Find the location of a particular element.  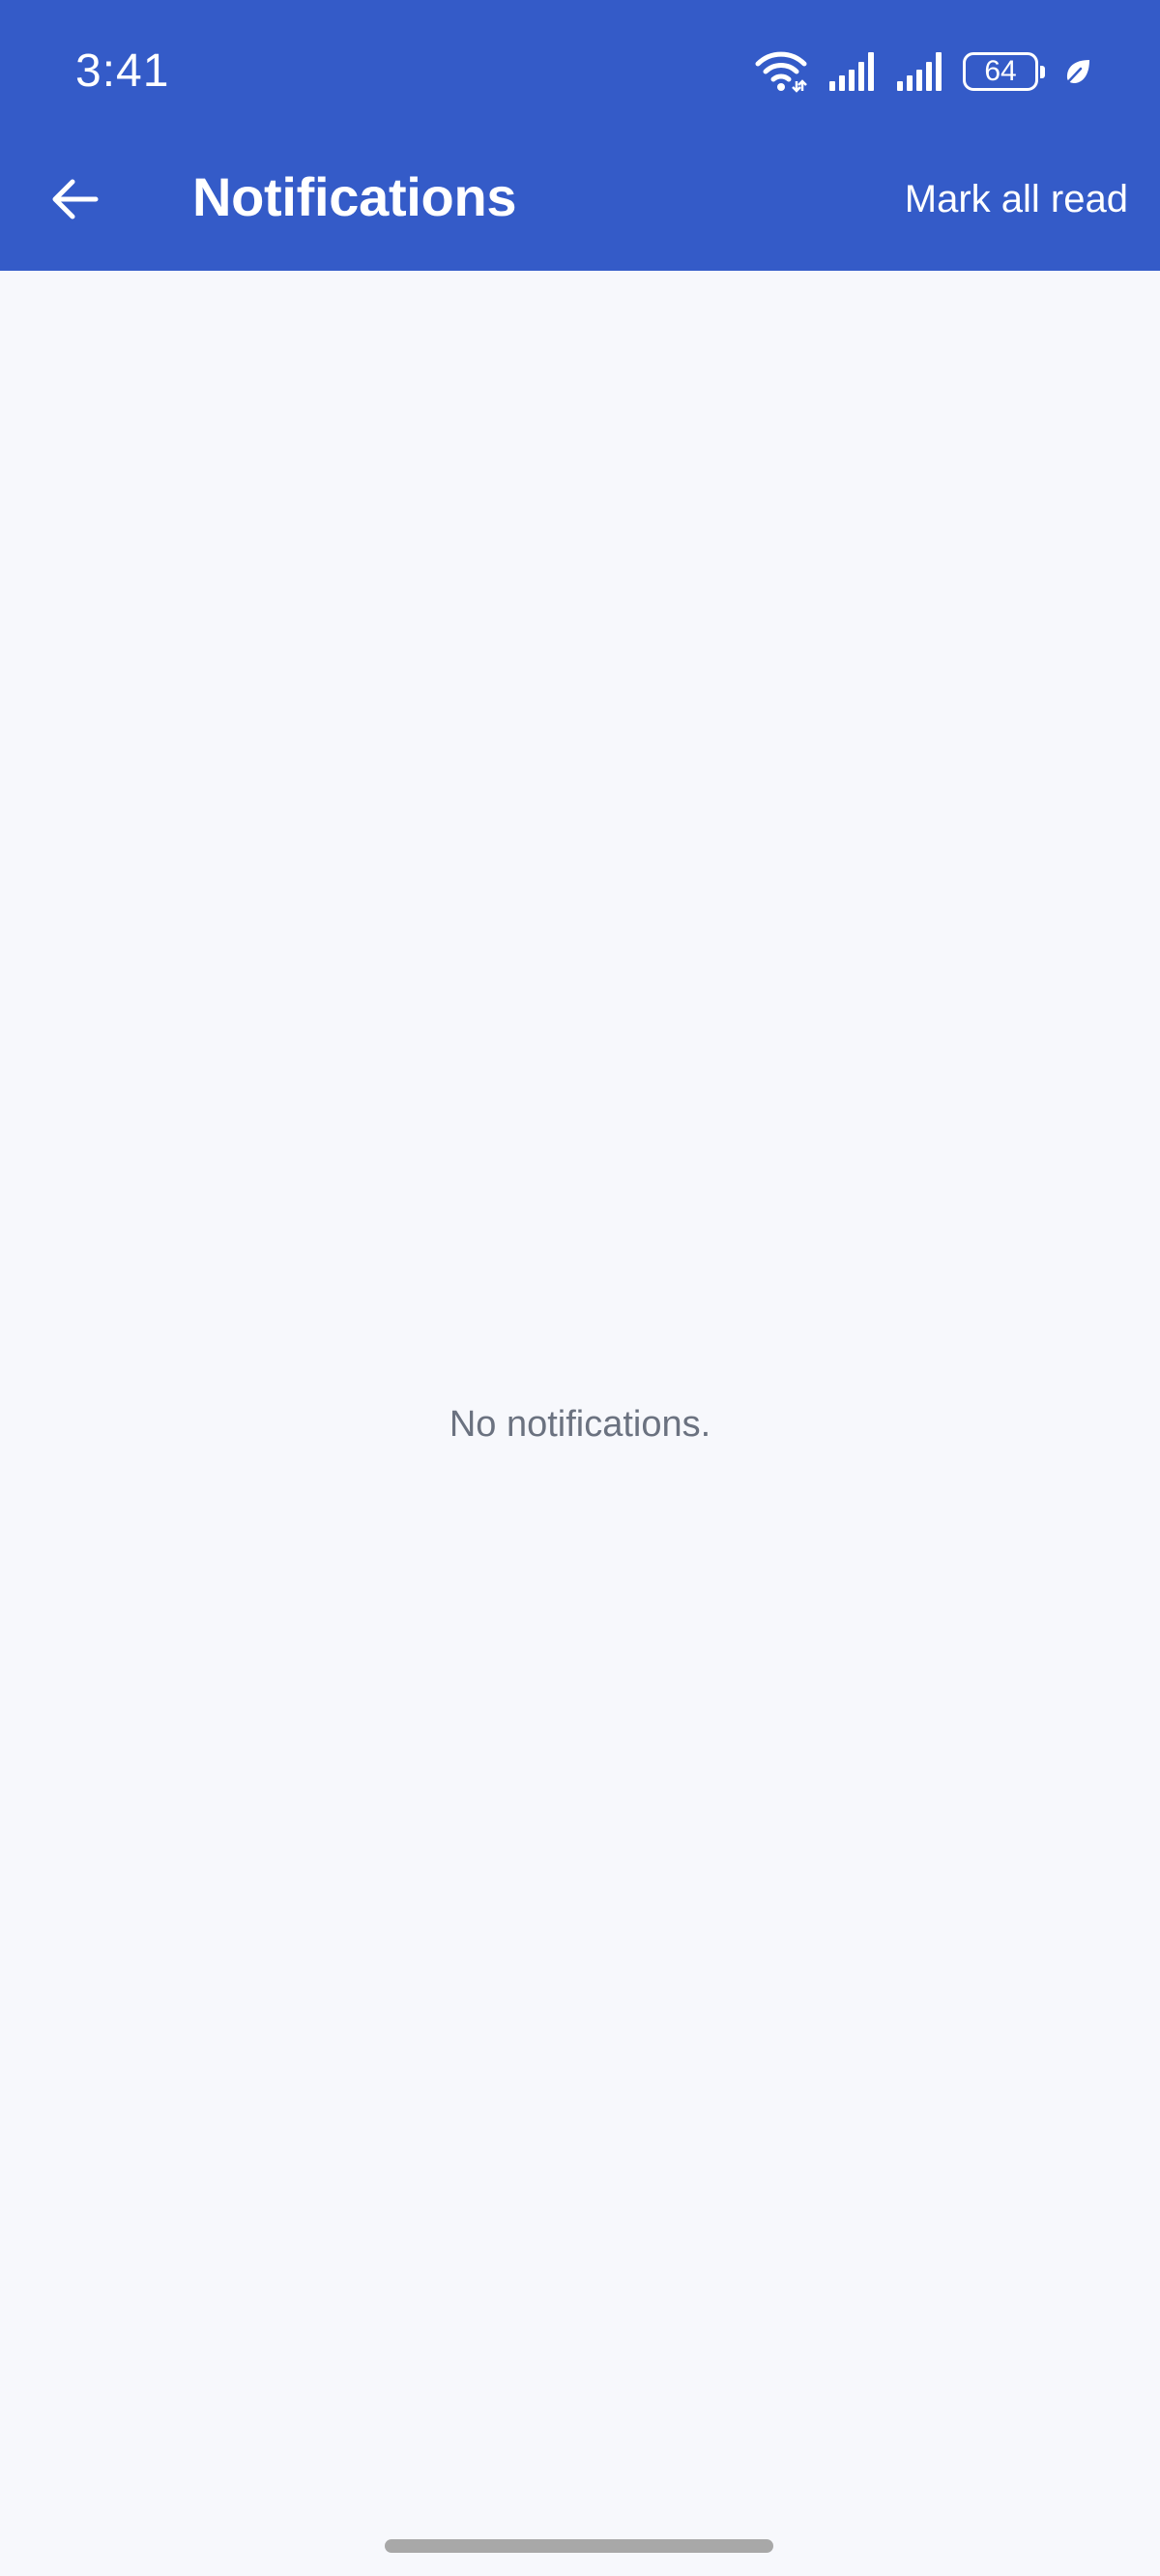

empty-state-message: No notifications. is located at coordinates (580, 1424).